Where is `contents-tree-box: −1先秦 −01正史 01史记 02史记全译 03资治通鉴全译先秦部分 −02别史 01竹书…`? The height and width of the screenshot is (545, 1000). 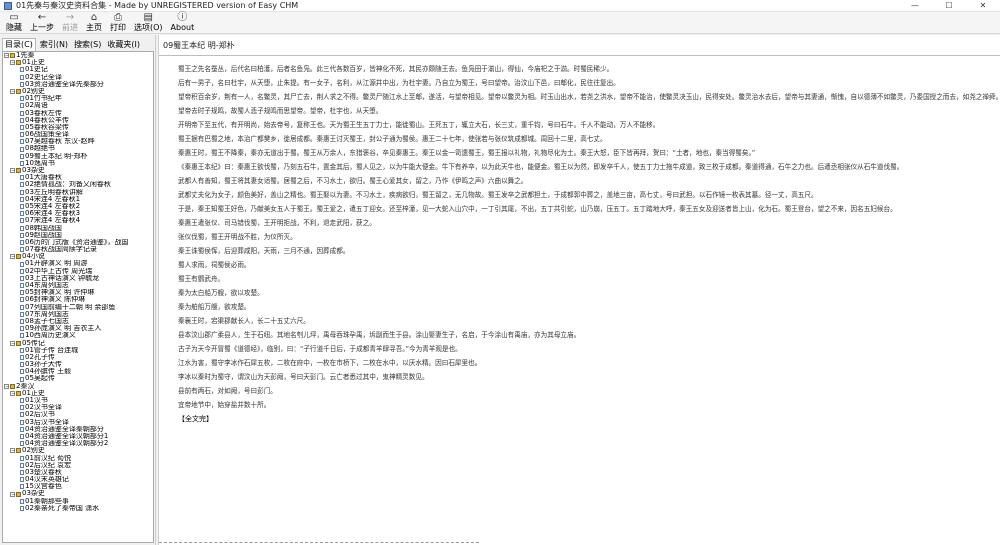
contents-tree-box: −1先秦 −01正史 01史记 02史记全译 03资治通鉴全译先秦部分 −02别史 01竹书… is located at coordinates (78, 297).